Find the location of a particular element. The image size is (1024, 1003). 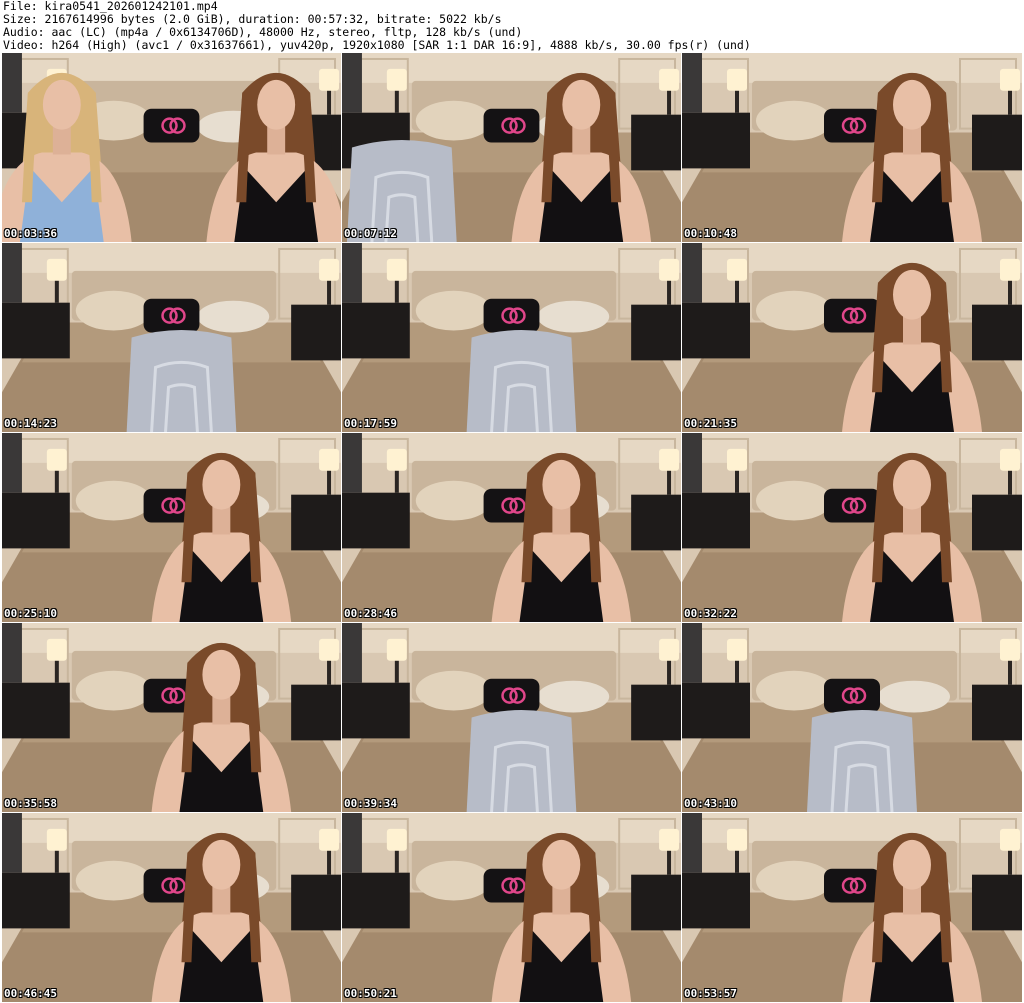

thumbnail-timestamp: 00:46:45 is located at coordinates (30, 993).